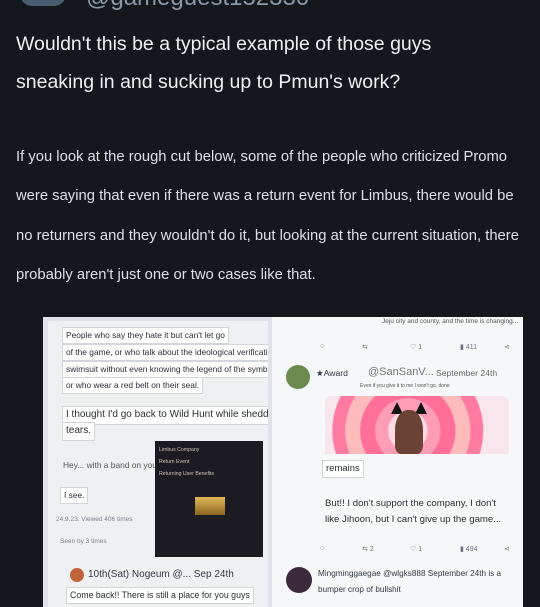 This screenshot has width=540, height=607. What do you see at coordinates (79, 431) in the screenshot?
I see `chat-bubble: tears.` at bounding box center [79, 431].